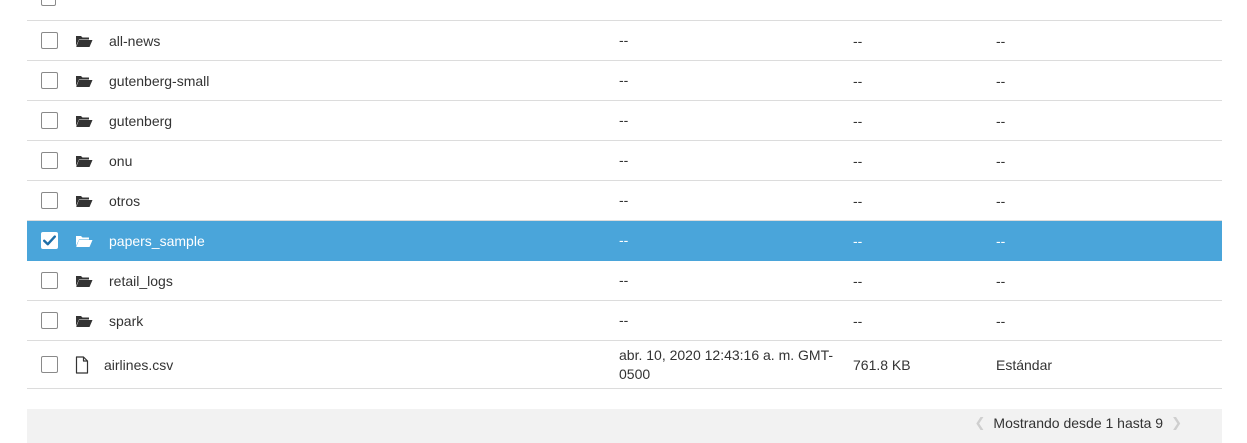 The image size is (1247, 443). Describe the element at coordinates (159, 81) in the screenshot. I see `row-name: gutenberg-small` at that location.